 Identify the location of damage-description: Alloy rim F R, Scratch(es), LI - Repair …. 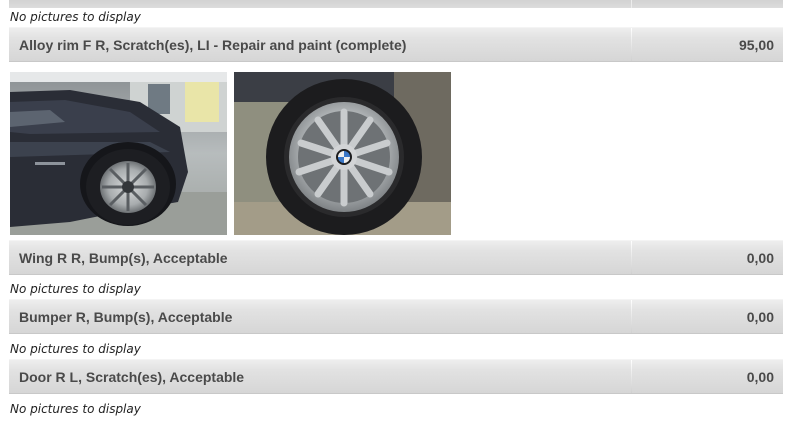
(213, 44).